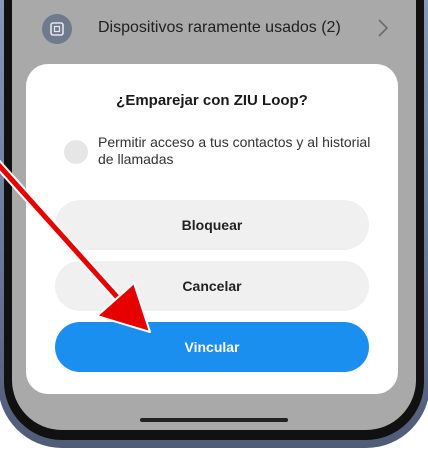 Image resolution: width=428 pixels, height=450 pixels. What do you see at coordinates (212, 347) in the screenshot?
I see `link-button: Vincular` at bounding box center [212, 347].